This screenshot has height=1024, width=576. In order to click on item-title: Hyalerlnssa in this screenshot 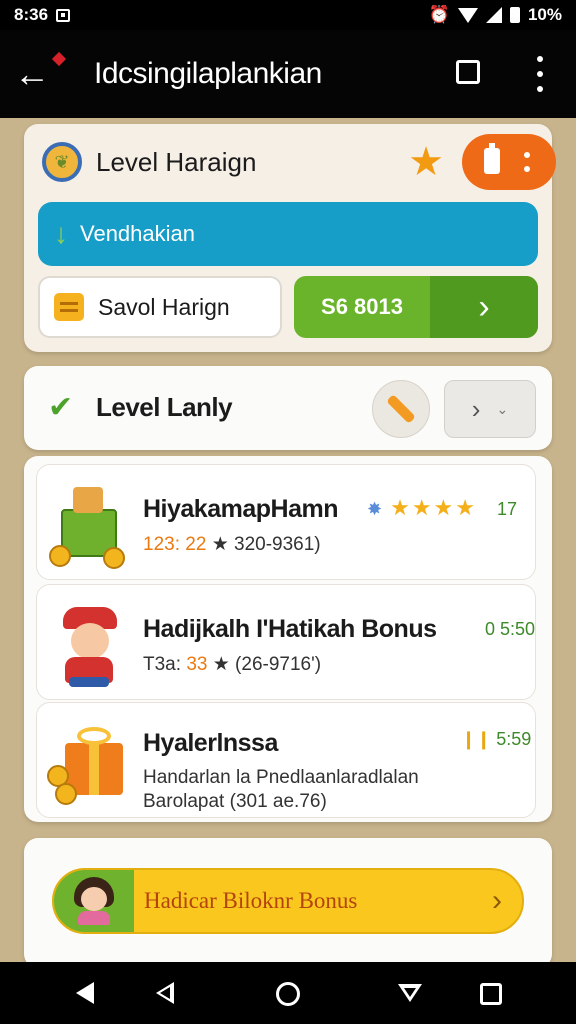, I will do `click(210, 743)`.